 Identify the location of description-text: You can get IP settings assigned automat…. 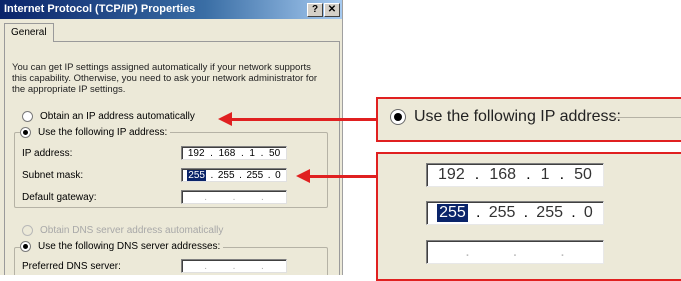
(165, 78).